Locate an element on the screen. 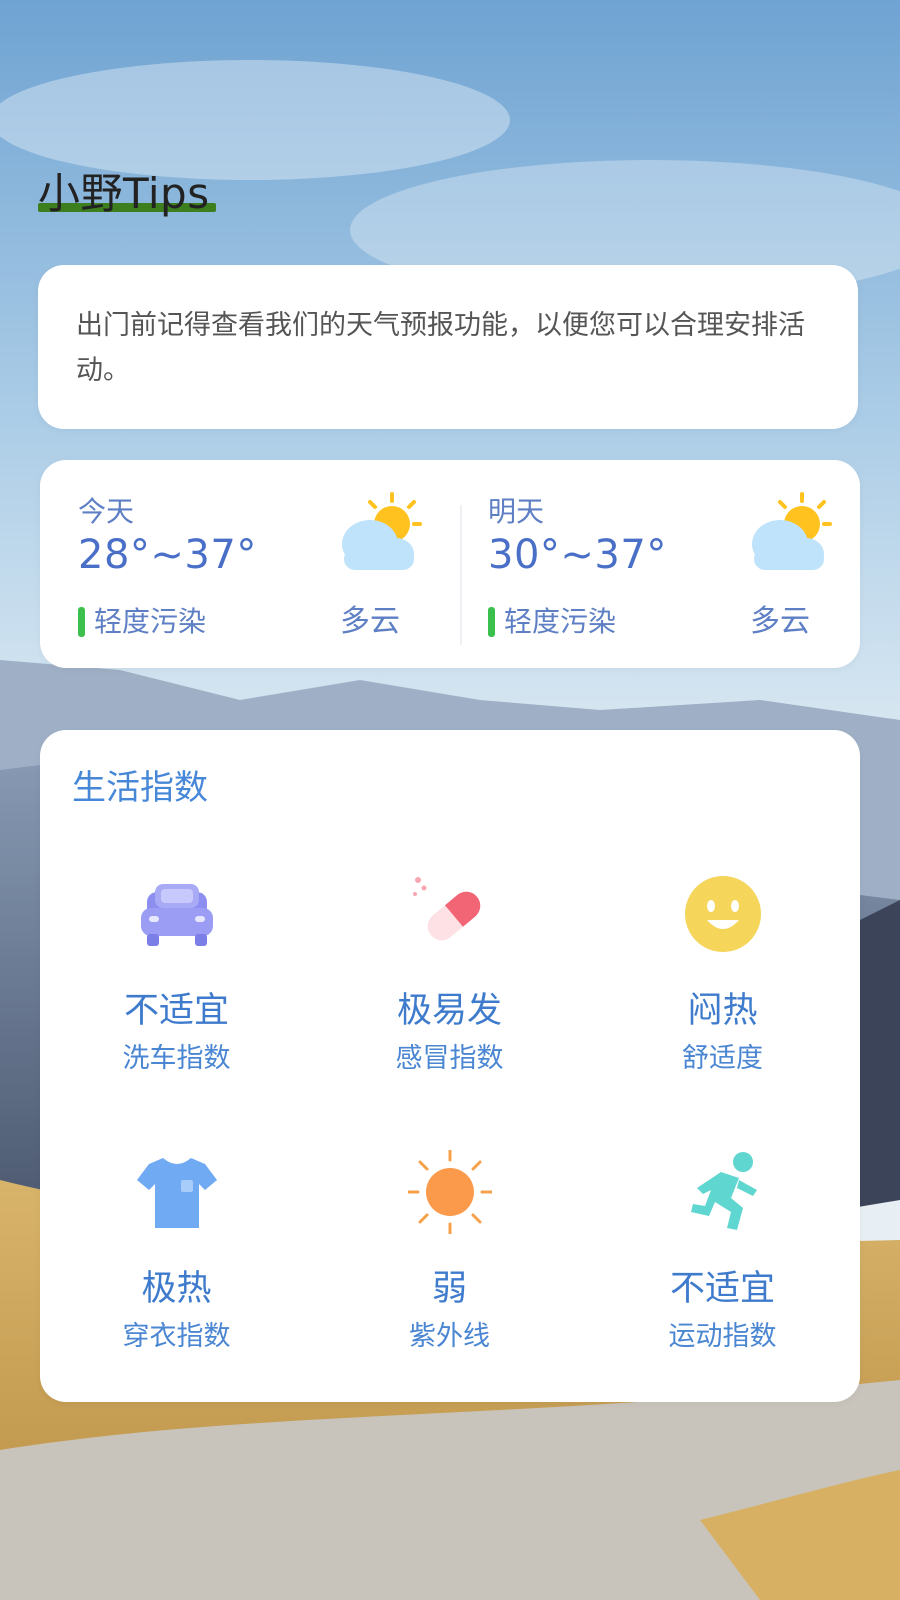  forecast-card: 今天 28°~37° 轻度污染 多云 明天 30°~37° 轻度污染 多云 is located at coordinates (450, 564).